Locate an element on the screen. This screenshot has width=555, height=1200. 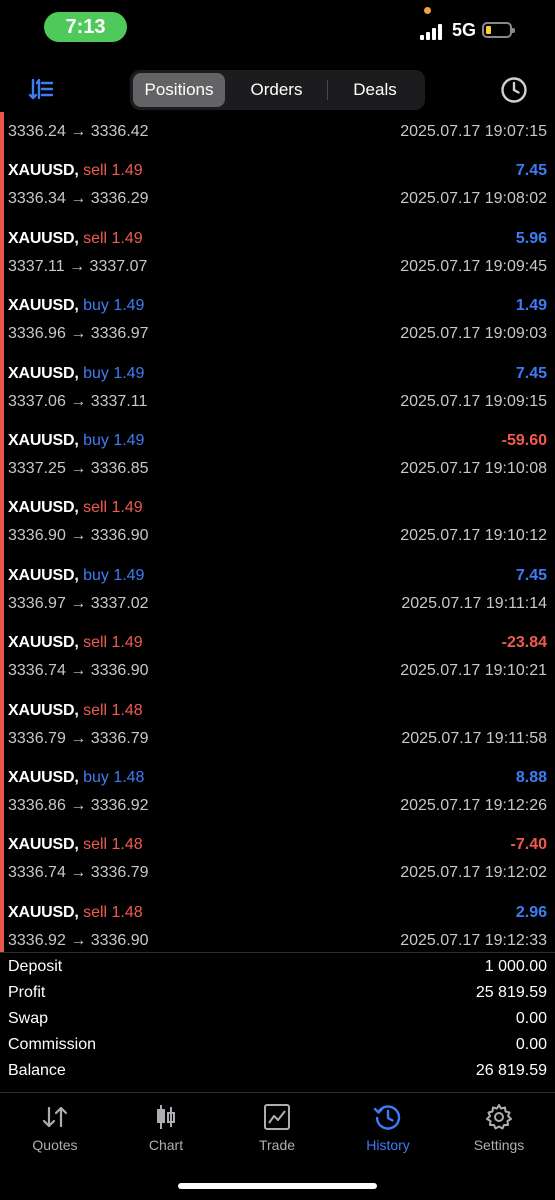
summary-balance: Balance 26 819.59 is located at coordinates (277, 1070).